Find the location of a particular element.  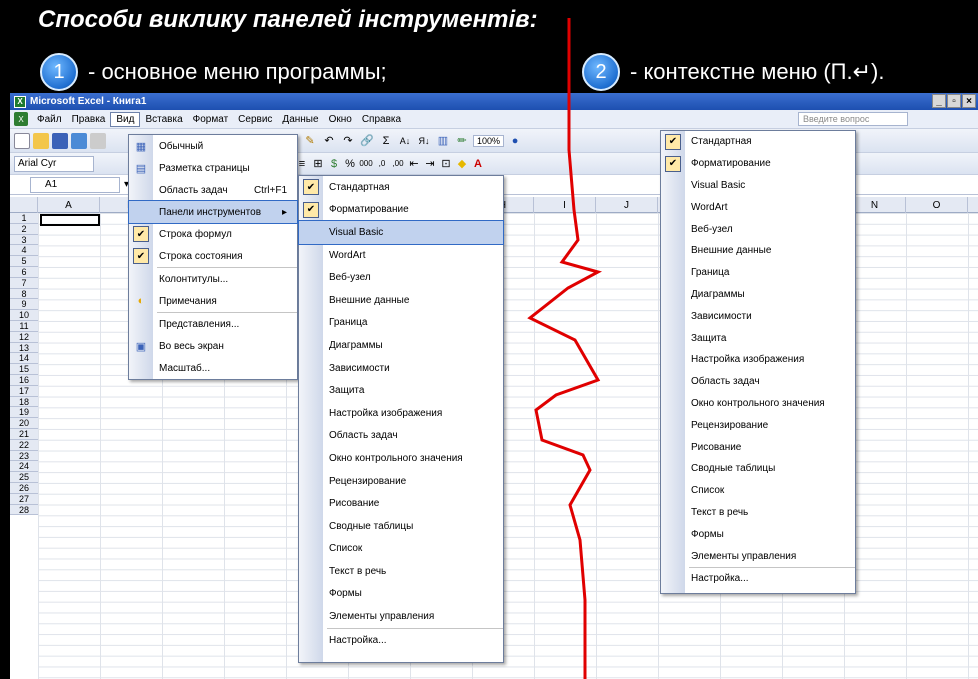

red-divider-line is located at coordinates (565, 348).